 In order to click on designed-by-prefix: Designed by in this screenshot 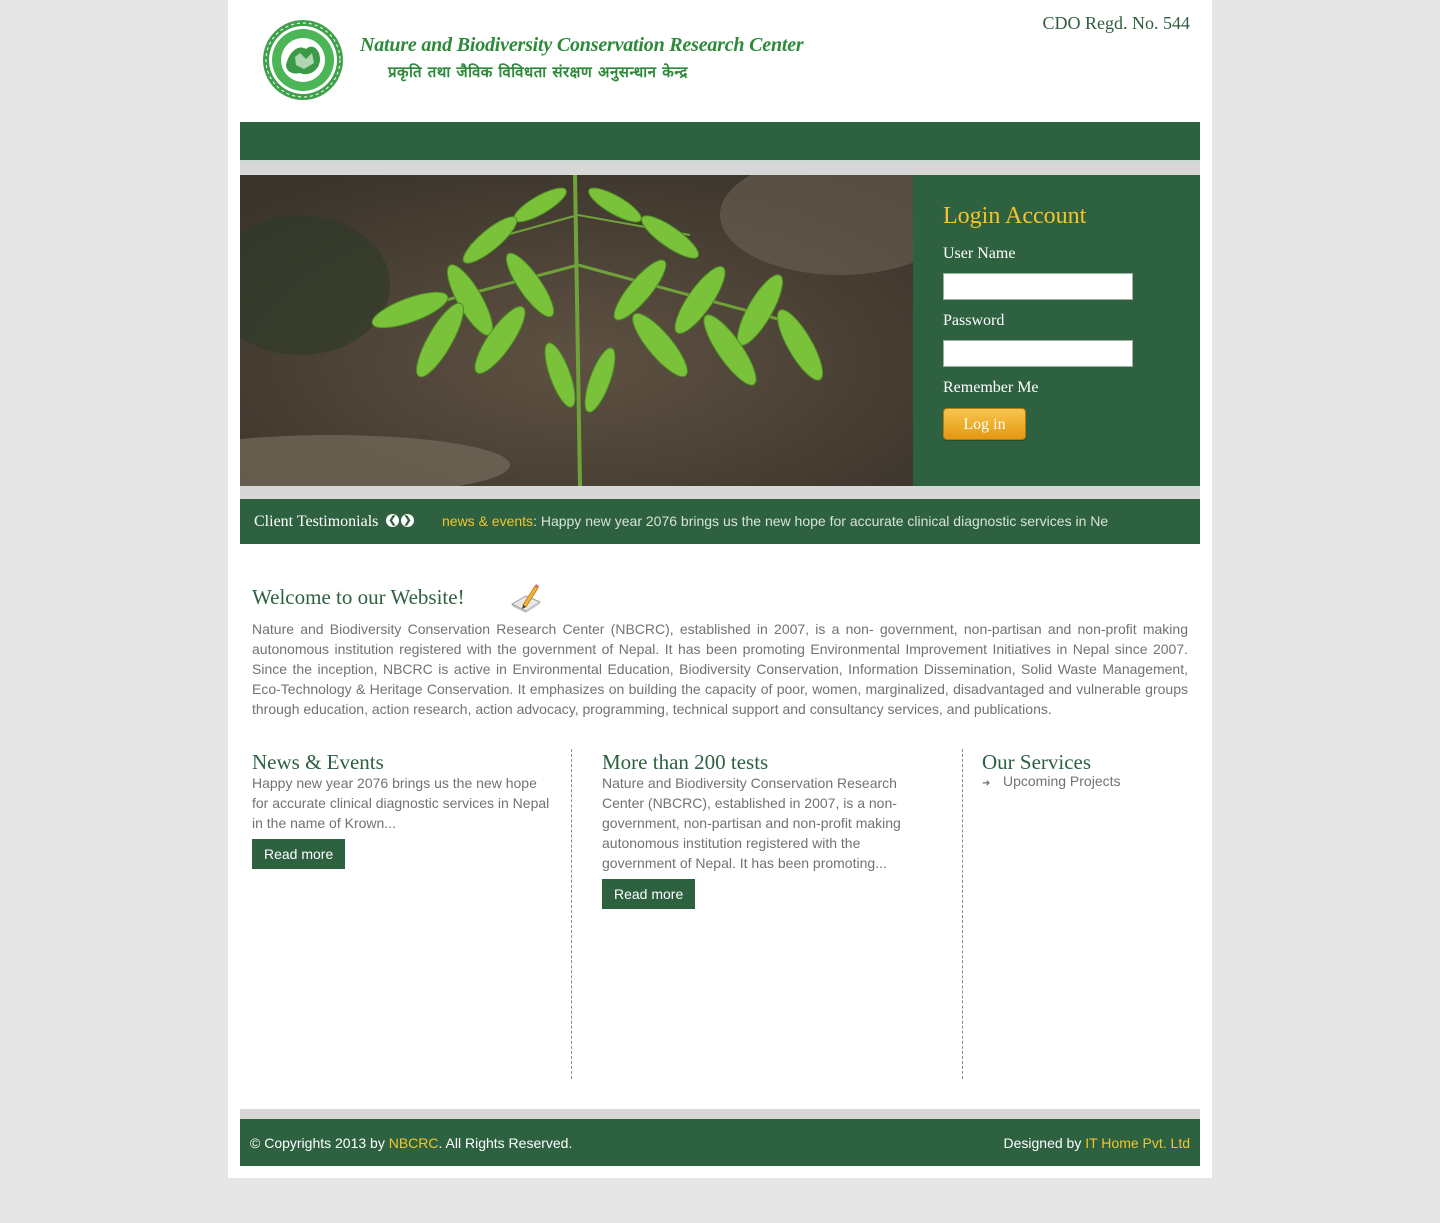, I will do `click(1044, 1143)`.